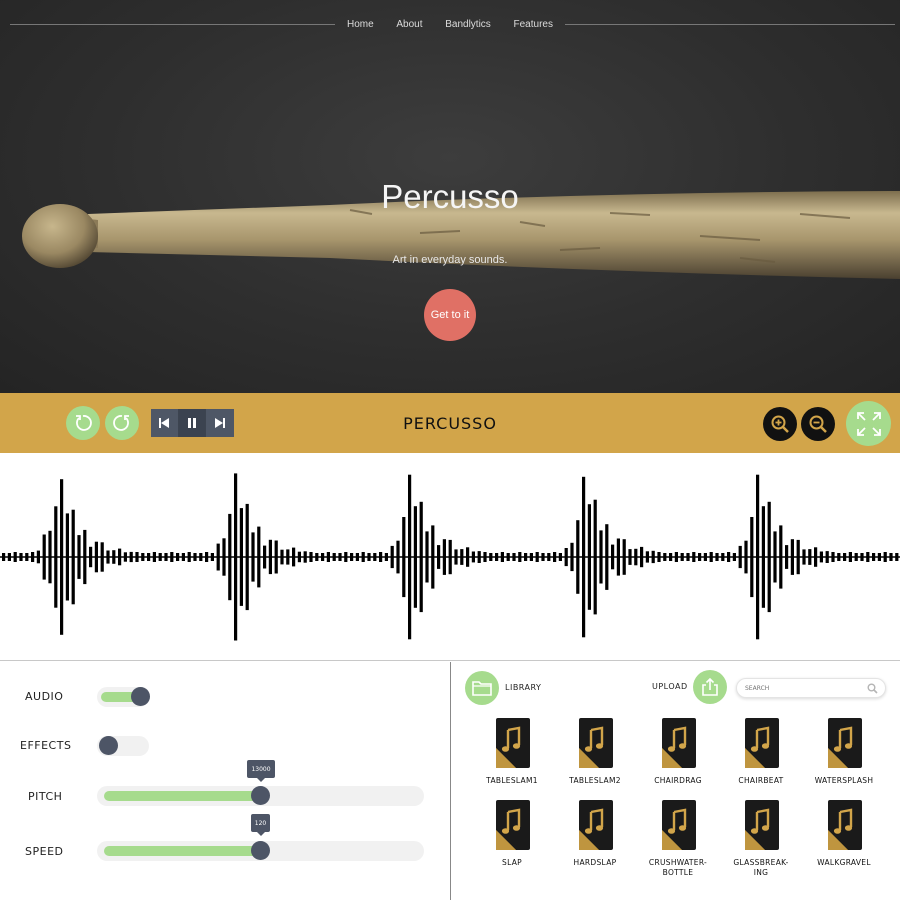  Describe the element at coordinates (468, 24) in the screenshot. I see `nav-link-bandlytics: Bandlytics` at that location.